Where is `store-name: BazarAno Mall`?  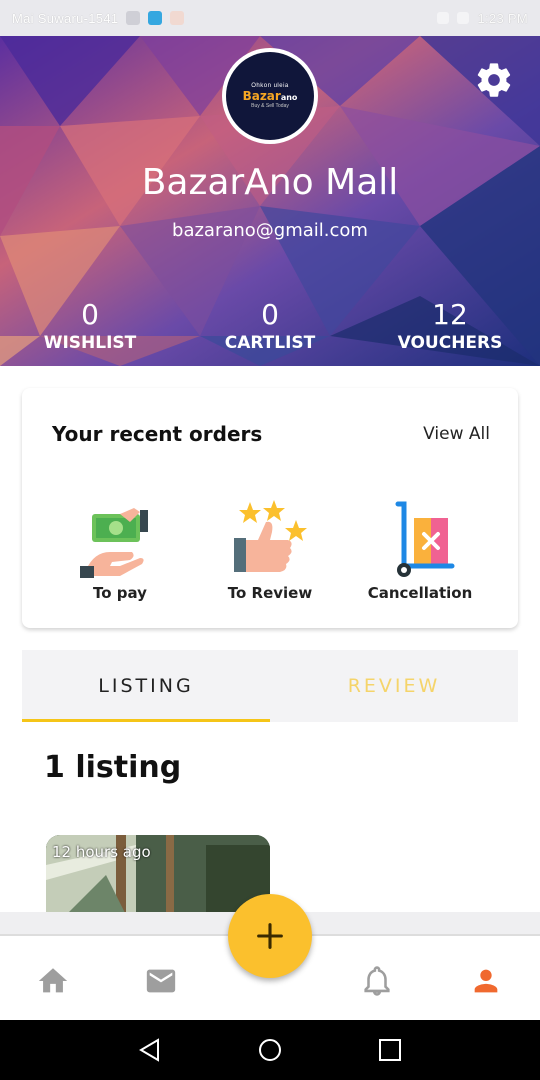 store-name: BazarAno Mall is located at coordinates (270, 182).